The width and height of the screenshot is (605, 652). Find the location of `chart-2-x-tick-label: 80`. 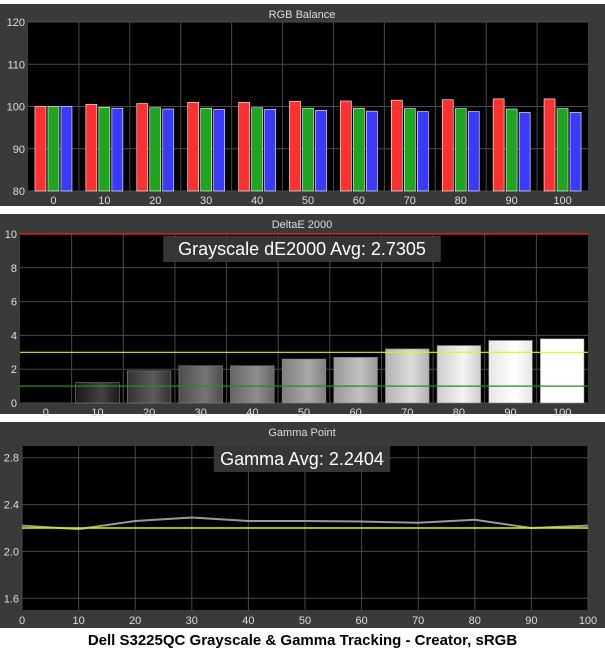

chart-2-x-tick-label: 80 is located at coordinates (475, 621).